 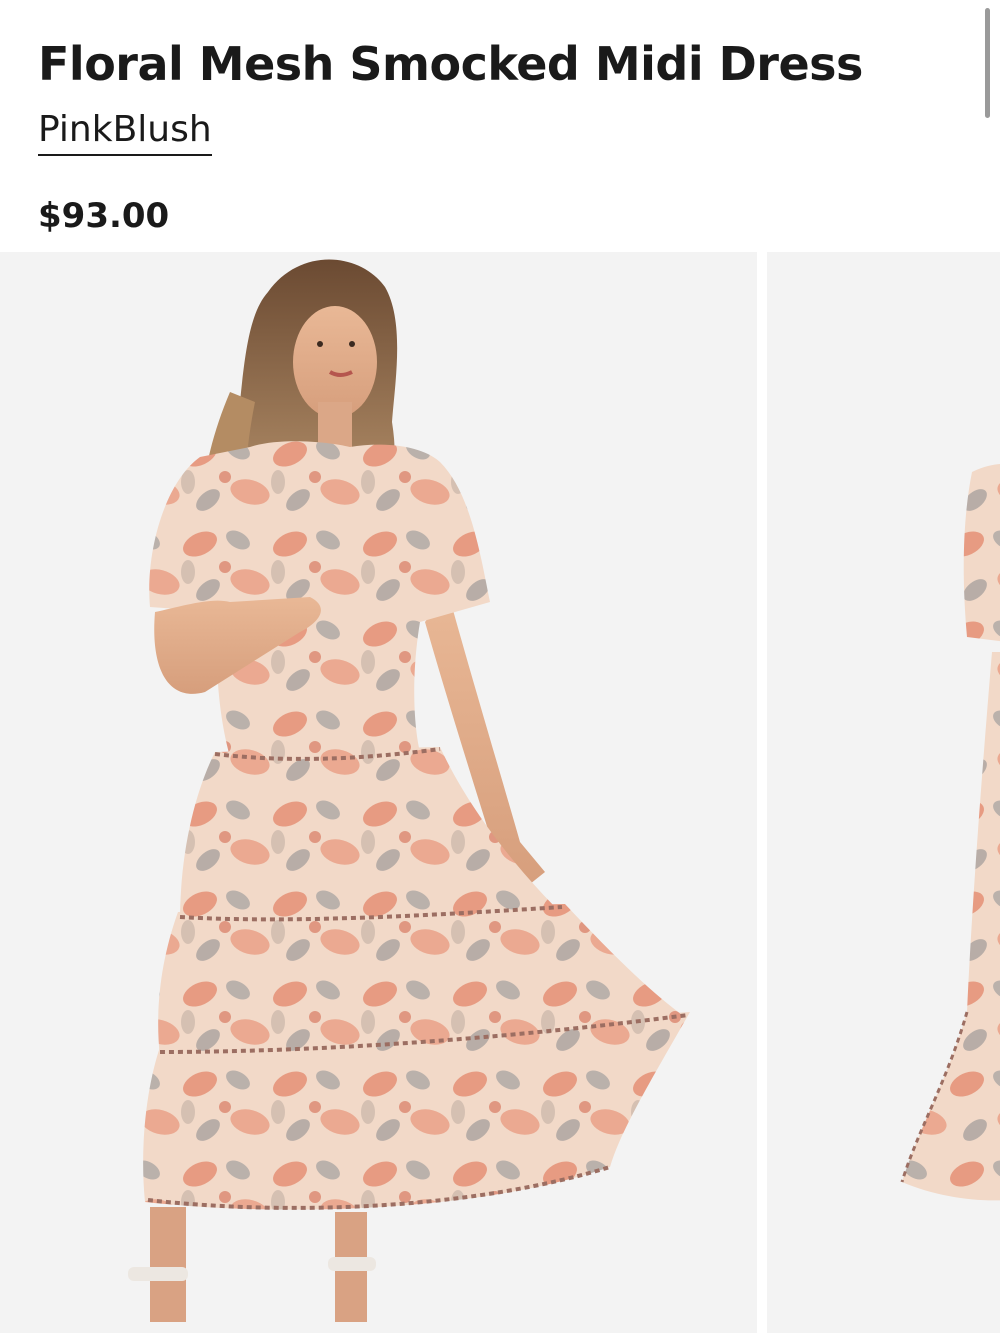 What do you see at coordinates (950, 832) in the screenshot?
I see `model-photo-icon` at bounding box center [950, 832].